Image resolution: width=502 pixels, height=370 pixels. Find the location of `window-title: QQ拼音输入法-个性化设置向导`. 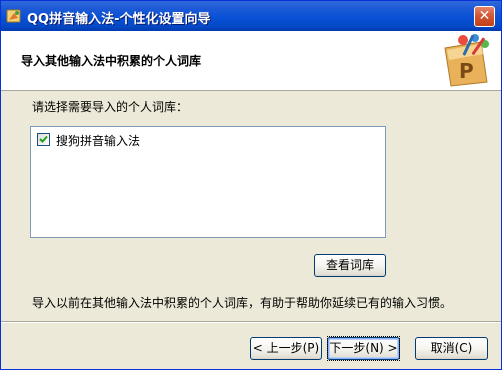

window-title: QQ拼音输入法-个性化设置向导 is located at coordinates (119, 19).